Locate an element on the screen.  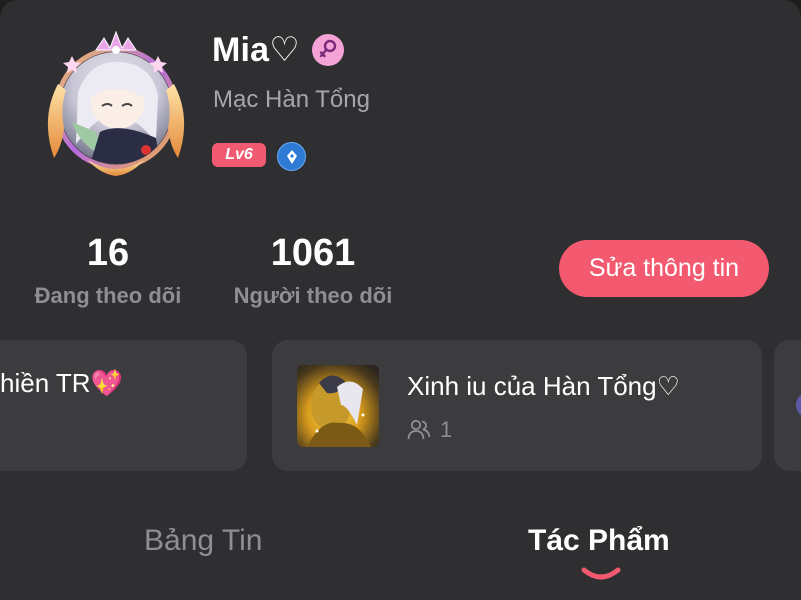
level-badge: Lv6 is located at coordinates (239, 155).